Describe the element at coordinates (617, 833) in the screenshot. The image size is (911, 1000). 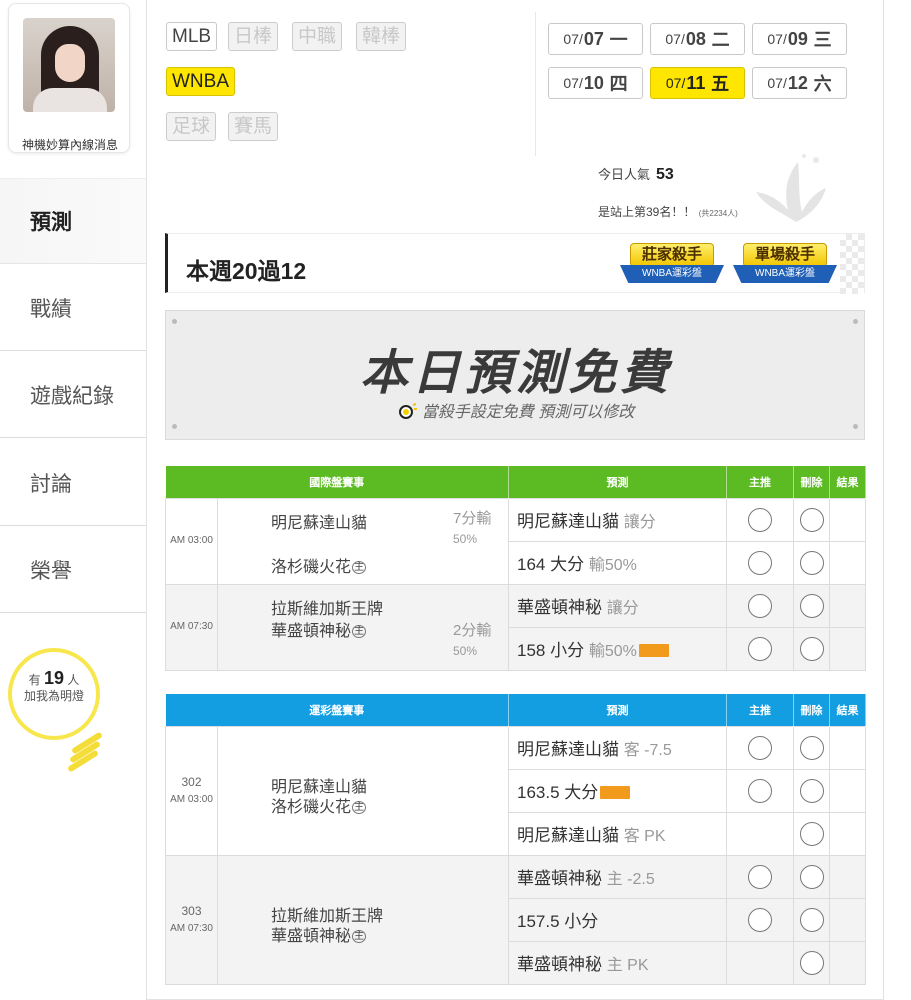
I see `prediction-pick: 明尼蘇達山貓 客 PK` at that location.